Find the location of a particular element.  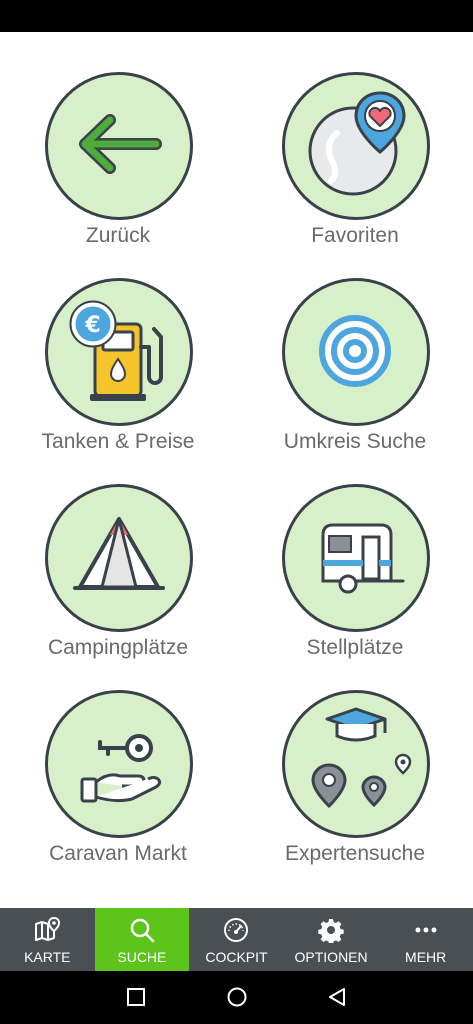

square-icon is located at coordinates (136, 997).